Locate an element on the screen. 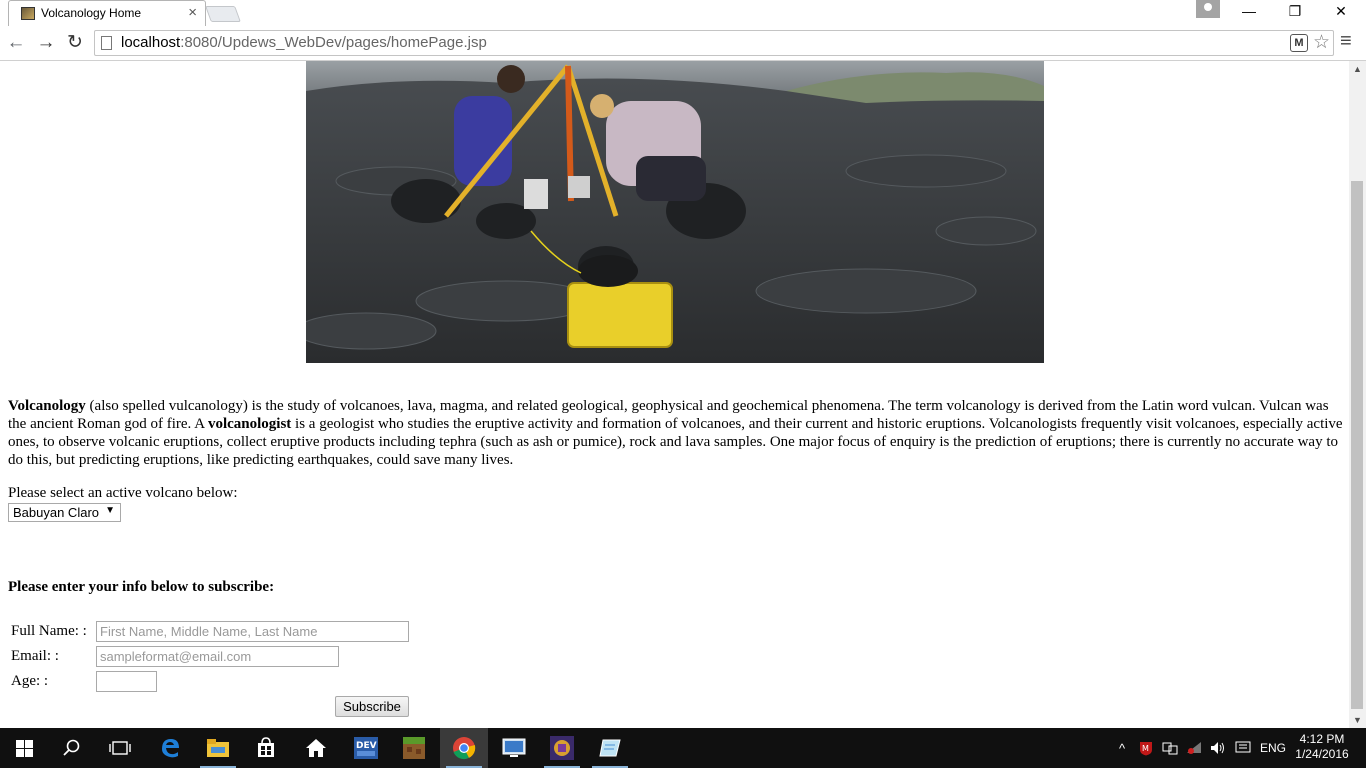 This screenshot has height=768, width=1366. page-icon is located at coordinates (106, 43).